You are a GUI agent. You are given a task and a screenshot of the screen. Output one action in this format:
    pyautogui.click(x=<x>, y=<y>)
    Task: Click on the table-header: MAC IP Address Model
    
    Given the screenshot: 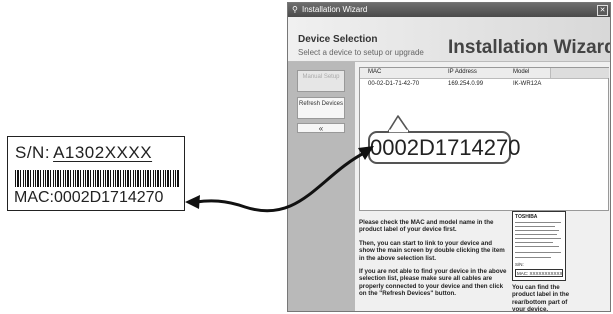 What is the action you would take?
    pyautogui.click(x=484, y=73)
    